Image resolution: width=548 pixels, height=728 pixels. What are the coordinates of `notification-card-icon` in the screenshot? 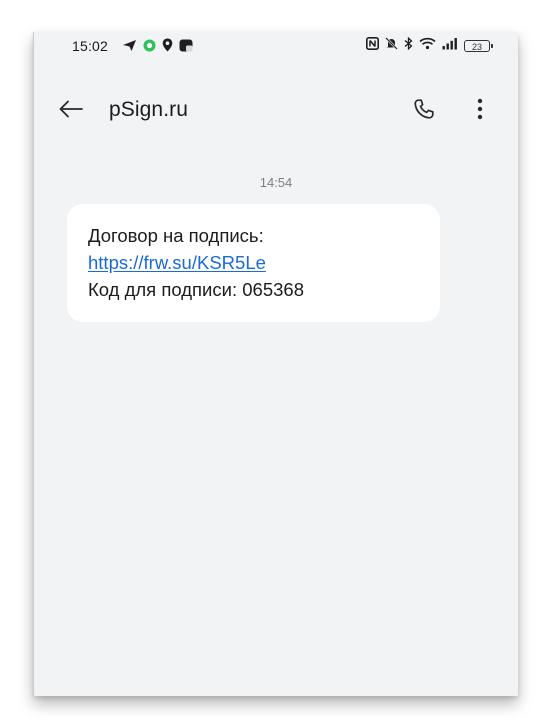 It's located at (186, 48).